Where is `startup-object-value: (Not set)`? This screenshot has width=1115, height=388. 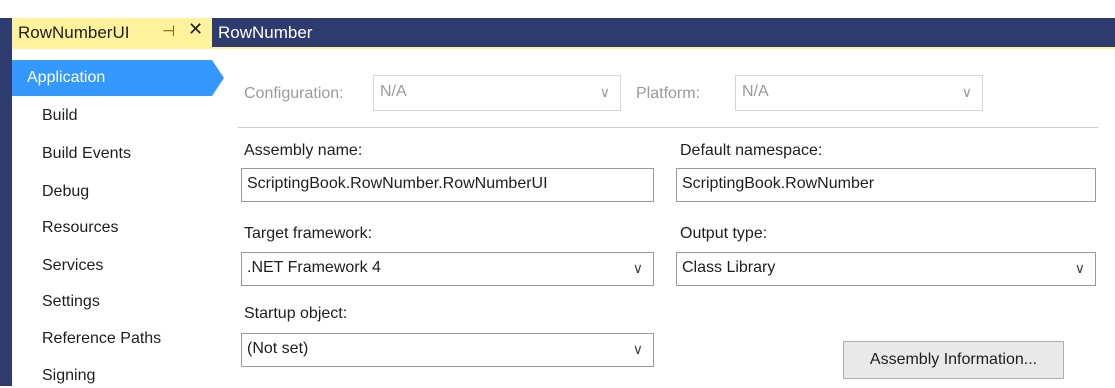
startup-object-value: (Not set) is located at coordinates (278, 348).